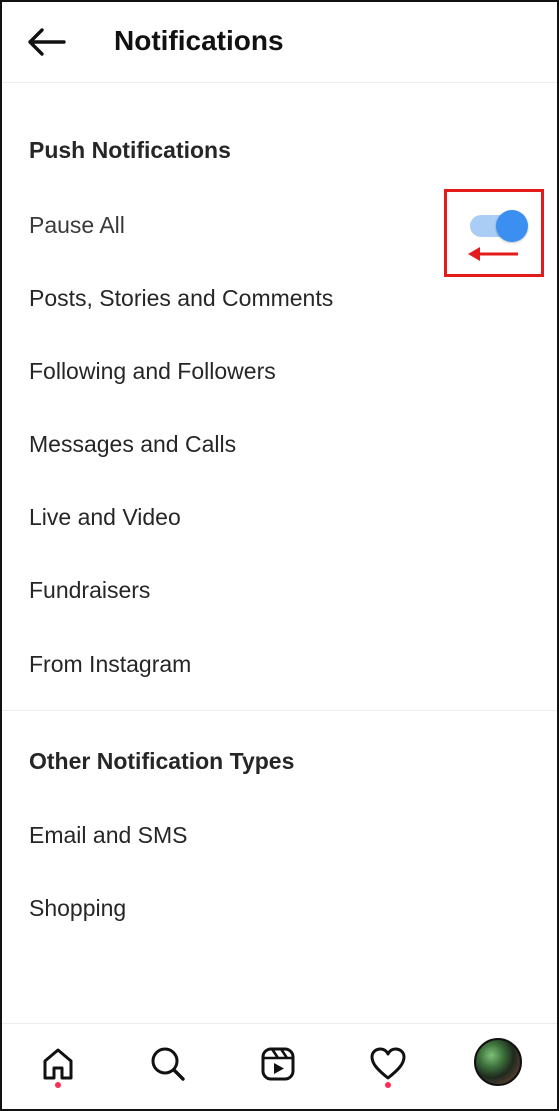  What do you see at coordinates (162, 761) in the screenshot?
I see `section-title-other-notification-types: Other Notification Types` at bounding box center [162, 761].